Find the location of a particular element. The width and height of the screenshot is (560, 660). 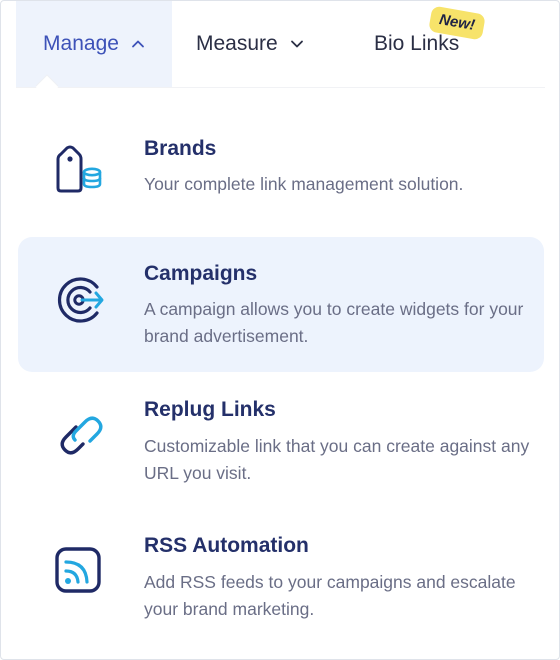

nav-measure-label: Measure is located at coordinates (237, 43).